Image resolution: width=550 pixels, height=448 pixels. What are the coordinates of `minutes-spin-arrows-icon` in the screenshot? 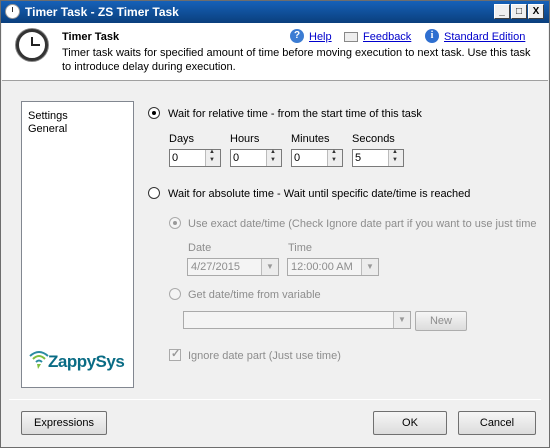 It's located at (334, 157).